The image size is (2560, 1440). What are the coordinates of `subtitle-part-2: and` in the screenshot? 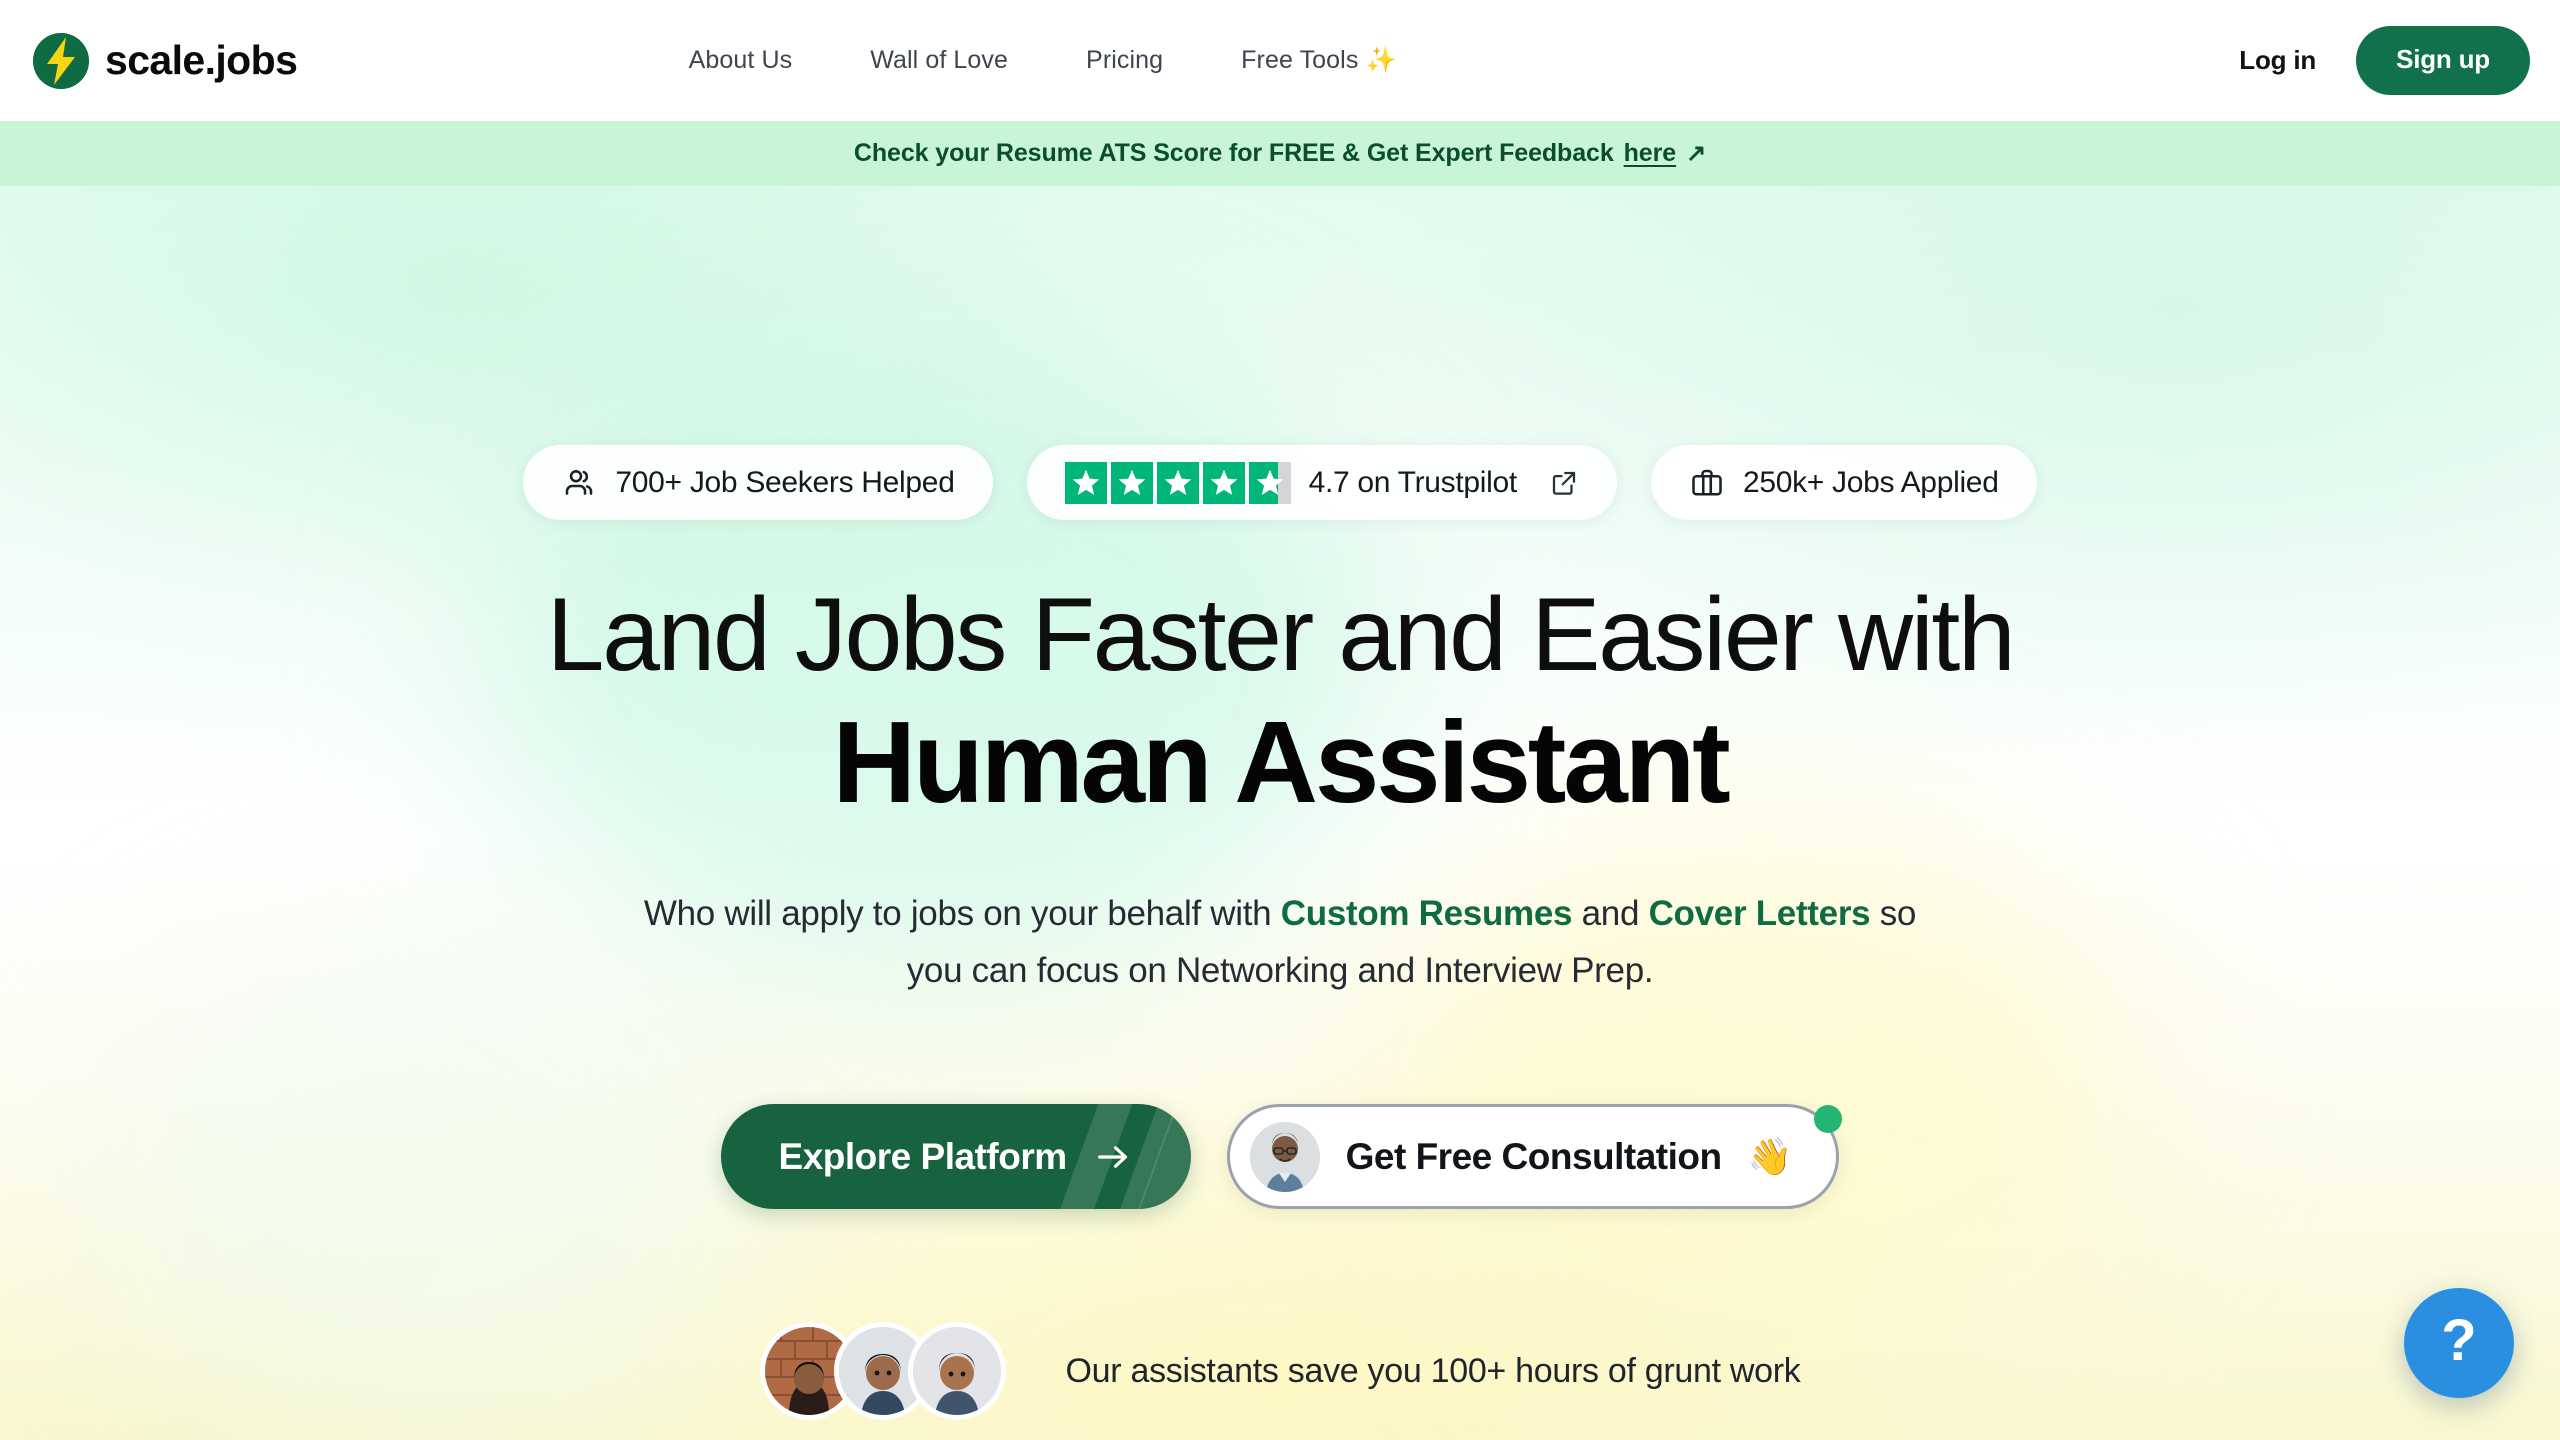 It's located at (1610, 914).